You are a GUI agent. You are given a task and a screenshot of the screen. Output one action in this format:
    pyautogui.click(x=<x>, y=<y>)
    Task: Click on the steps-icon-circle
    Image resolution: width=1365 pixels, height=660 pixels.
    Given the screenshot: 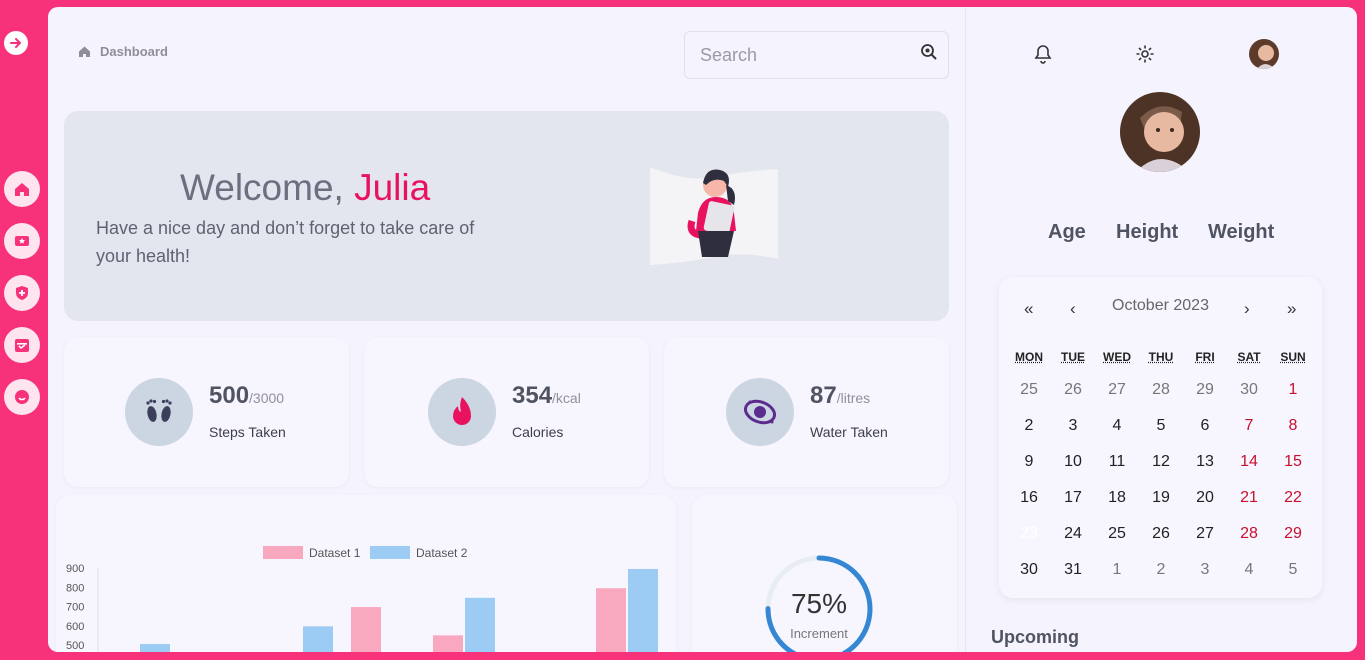 What is the action you would take?
    pyautogui.click(x=159, y=412)
    